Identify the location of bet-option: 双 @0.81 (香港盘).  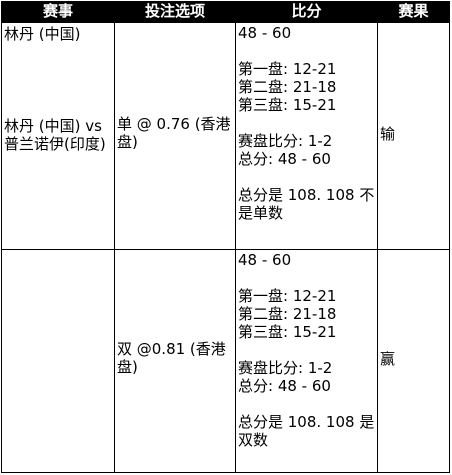
(171, 358).